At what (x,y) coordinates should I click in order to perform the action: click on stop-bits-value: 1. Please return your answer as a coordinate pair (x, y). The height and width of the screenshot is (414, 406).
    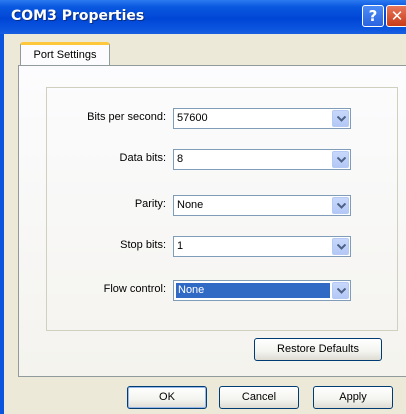
    Looking at the image, I should click on (180, 246).